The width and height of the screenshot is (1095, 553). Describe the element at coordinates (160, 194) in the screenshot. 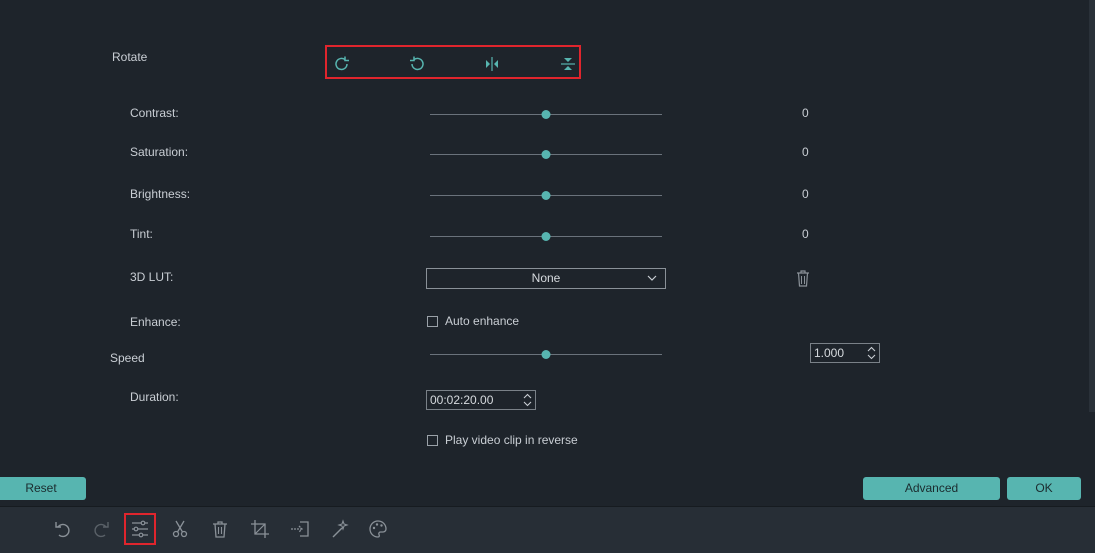

I see `brightness-label: Brightness:` at that location.